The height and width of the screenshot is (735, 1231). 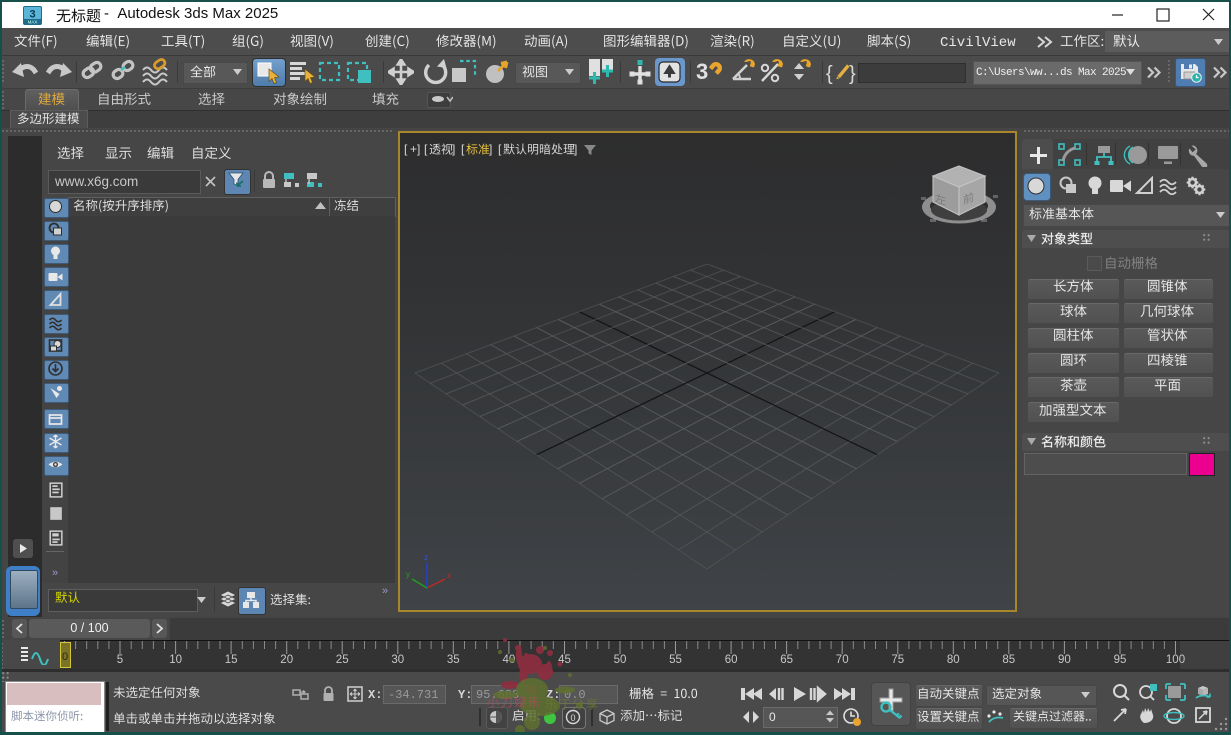 What do you see at coordinates (1175, 660) in the screenshot?
I see `svg-text: 100` at bounding box center [1175, 660].